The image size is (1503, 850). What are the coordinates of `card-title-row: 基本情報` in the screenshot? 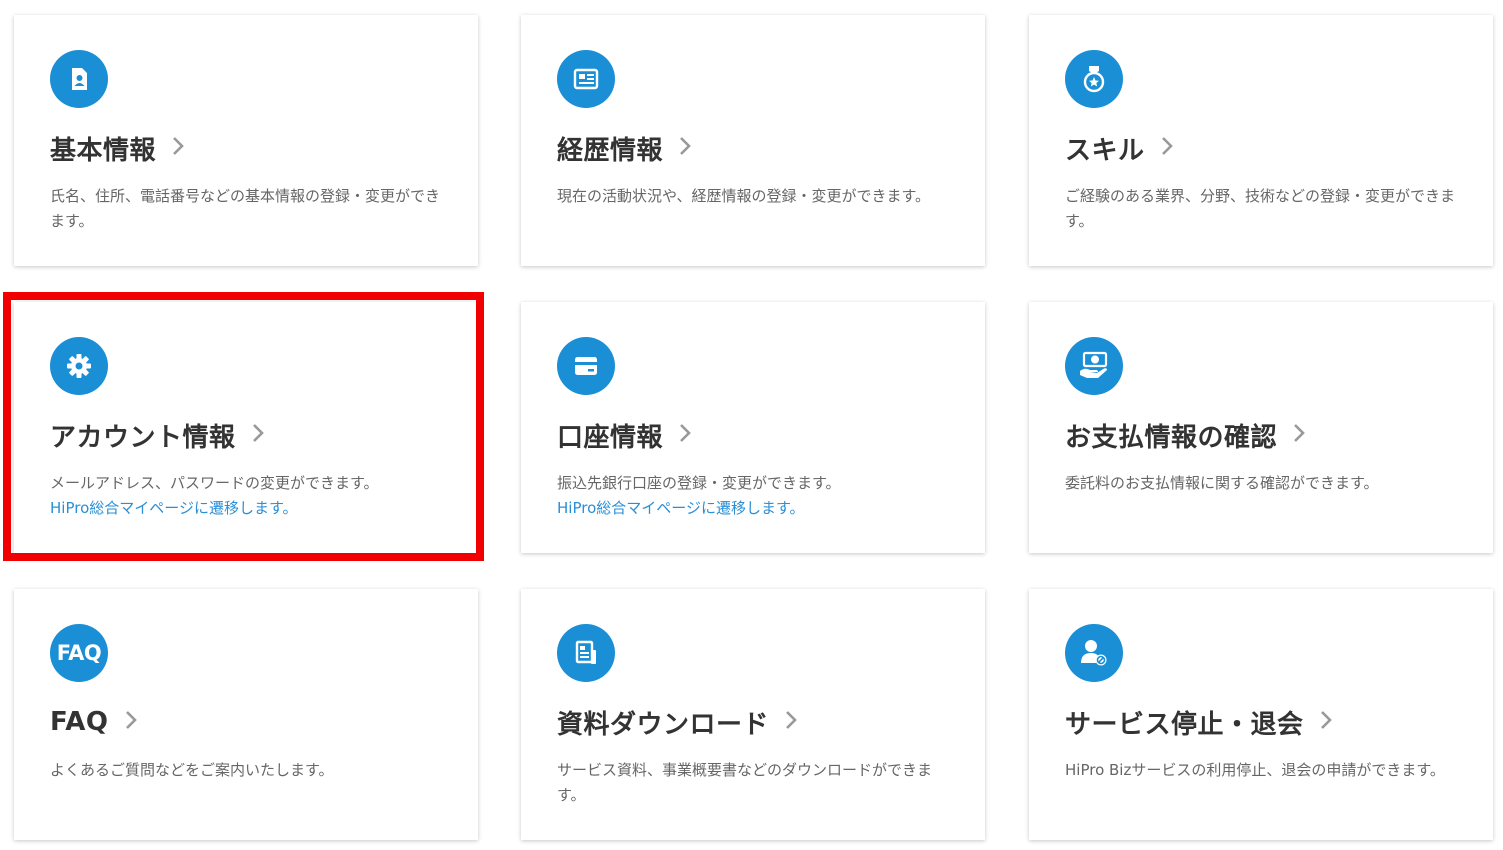 It's located at (117, 148).